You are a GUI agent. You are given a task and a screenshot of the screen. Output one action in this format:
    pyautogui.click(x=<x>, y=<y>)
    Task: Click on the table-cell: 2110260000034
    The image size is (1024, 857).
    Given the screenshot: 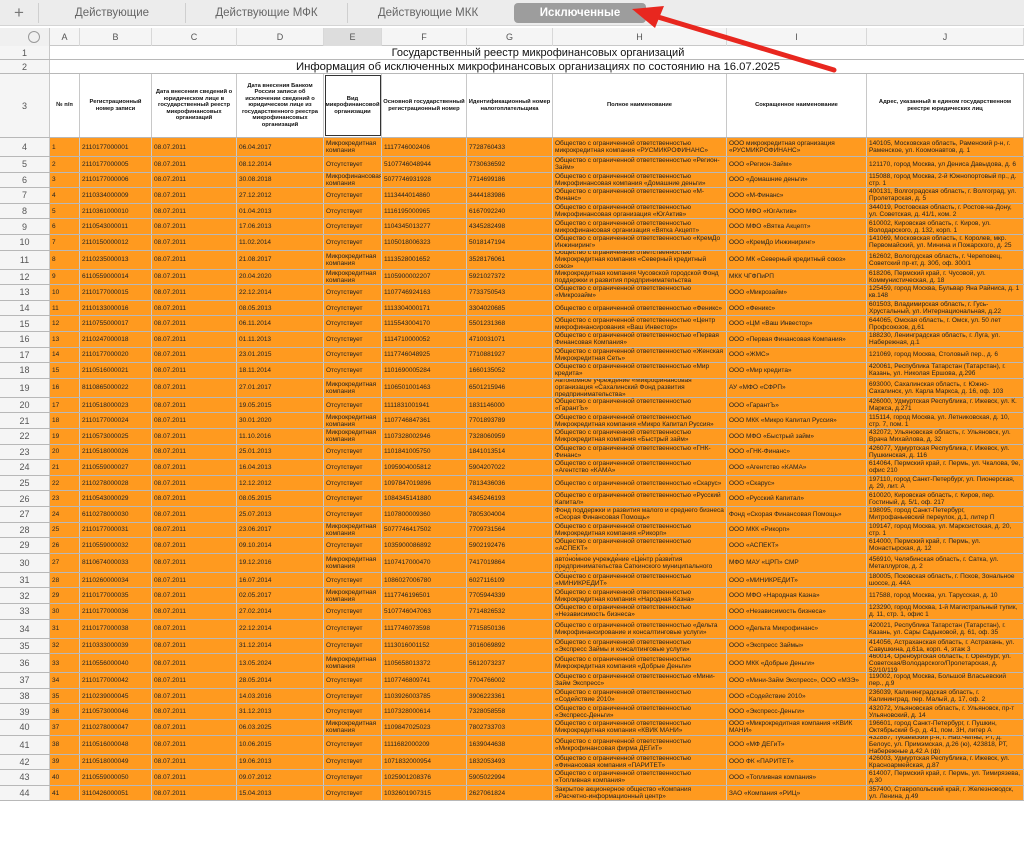 What is the action you would take?
    pyautogui.click(x=116, y=580)
    